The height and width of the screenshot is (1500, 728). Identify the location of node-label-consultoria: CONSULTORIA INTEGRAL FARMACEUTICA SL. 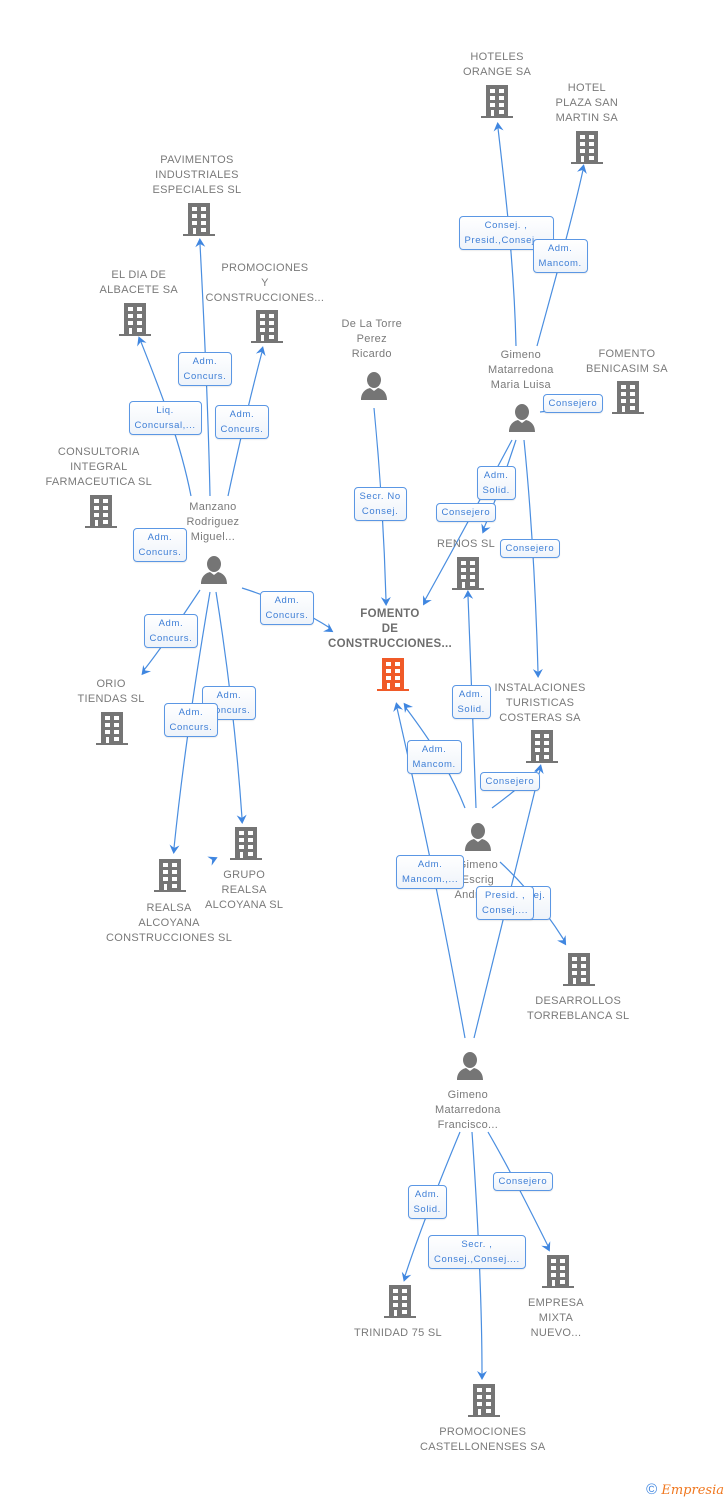
(99, 467).